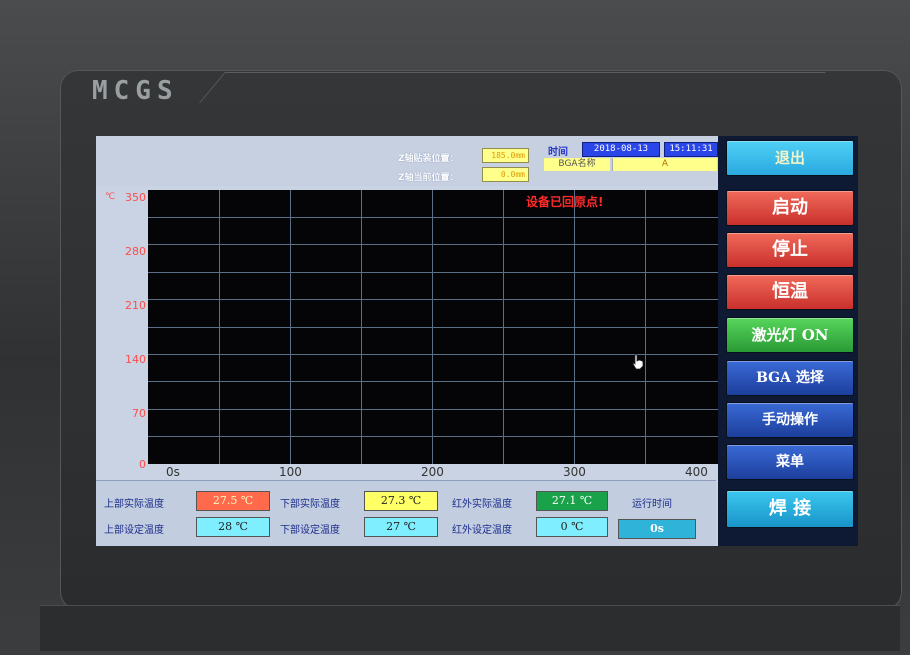  Describe the element at coordinates (134, 504) in the screenshot. I see `upper-actual-temp-label: 上部实际温度` at that location.